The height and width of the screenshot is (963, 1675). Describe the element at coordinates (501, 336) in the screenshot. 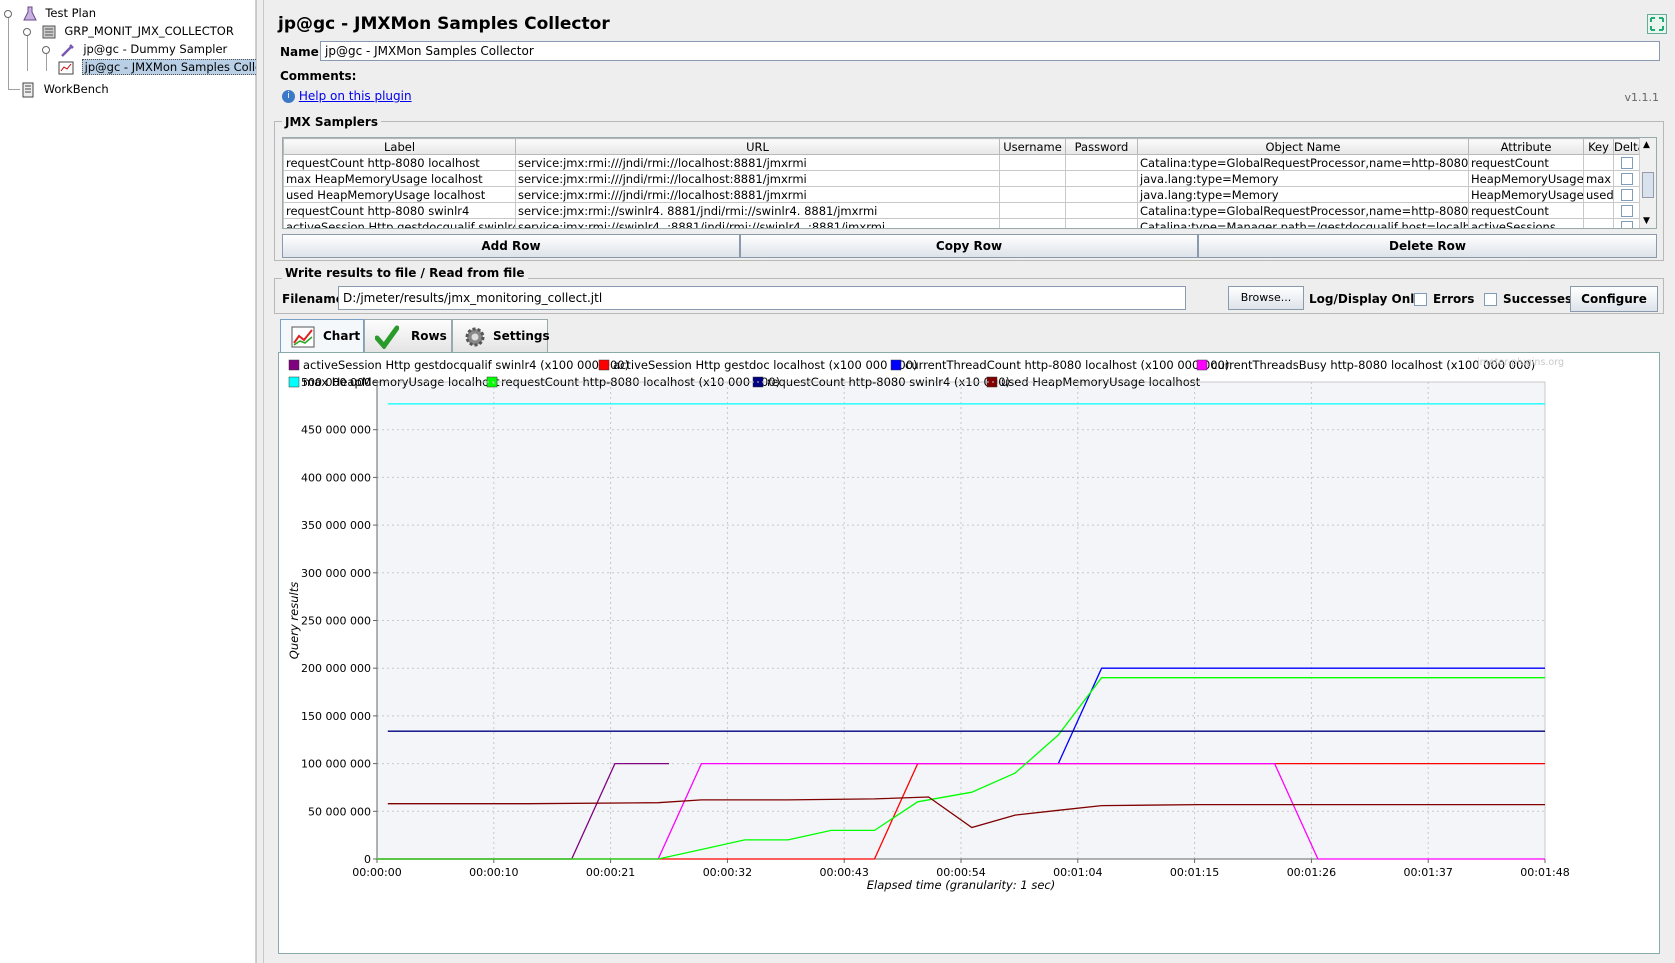

I see `tab-settings: Settings` at that location.